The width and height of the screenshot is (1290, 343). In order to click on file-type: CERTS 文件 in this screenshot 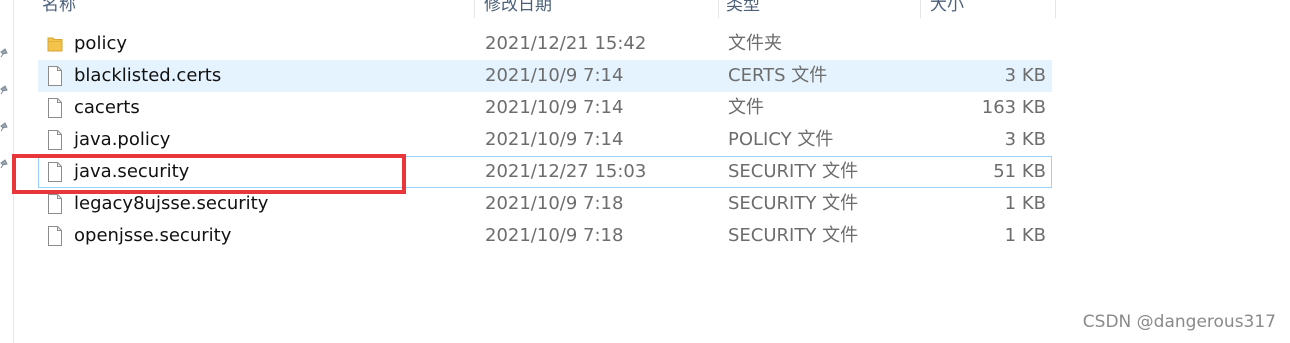, I will do `click(778, 75)`.